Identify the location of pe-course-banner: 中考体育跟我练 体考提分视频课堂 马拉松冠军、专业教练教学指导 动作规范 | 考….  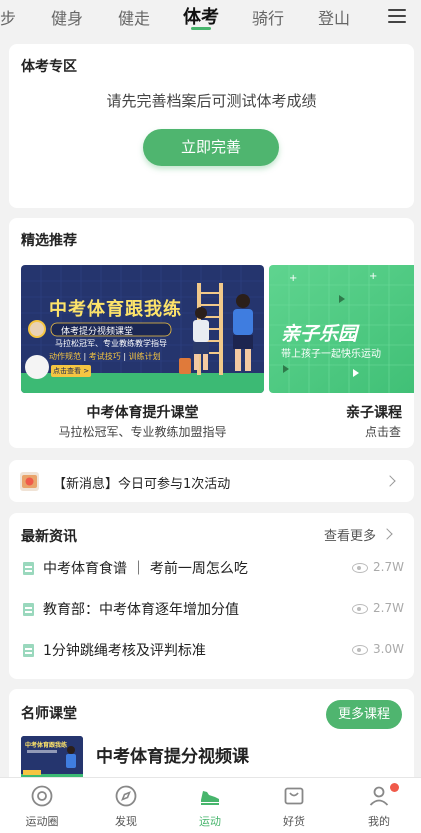
(142, 329).